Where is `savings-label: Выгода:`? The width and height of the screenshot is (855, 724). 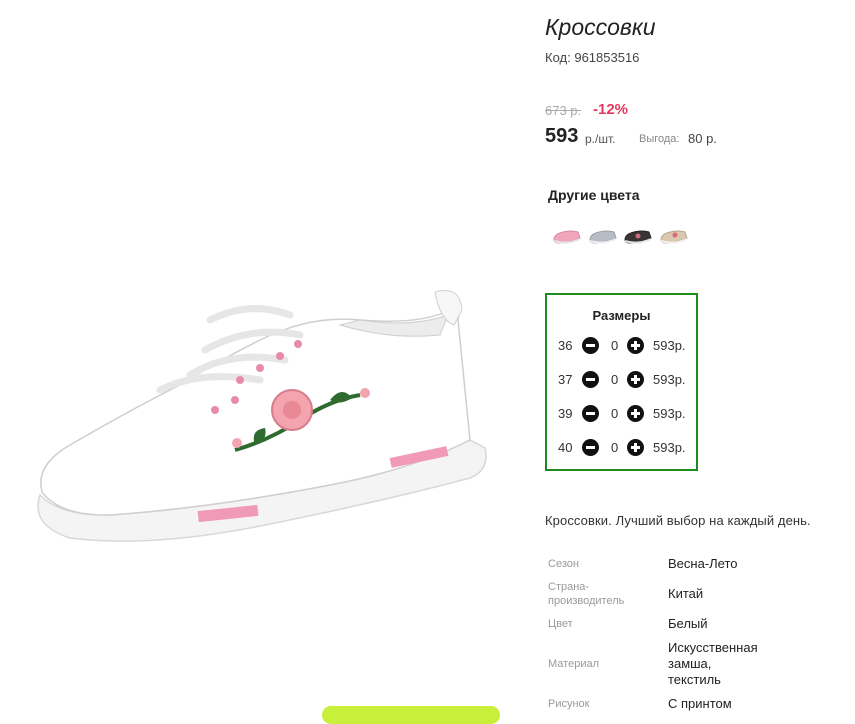 savings-label: Выгода: is located at coordinates (659, 139).